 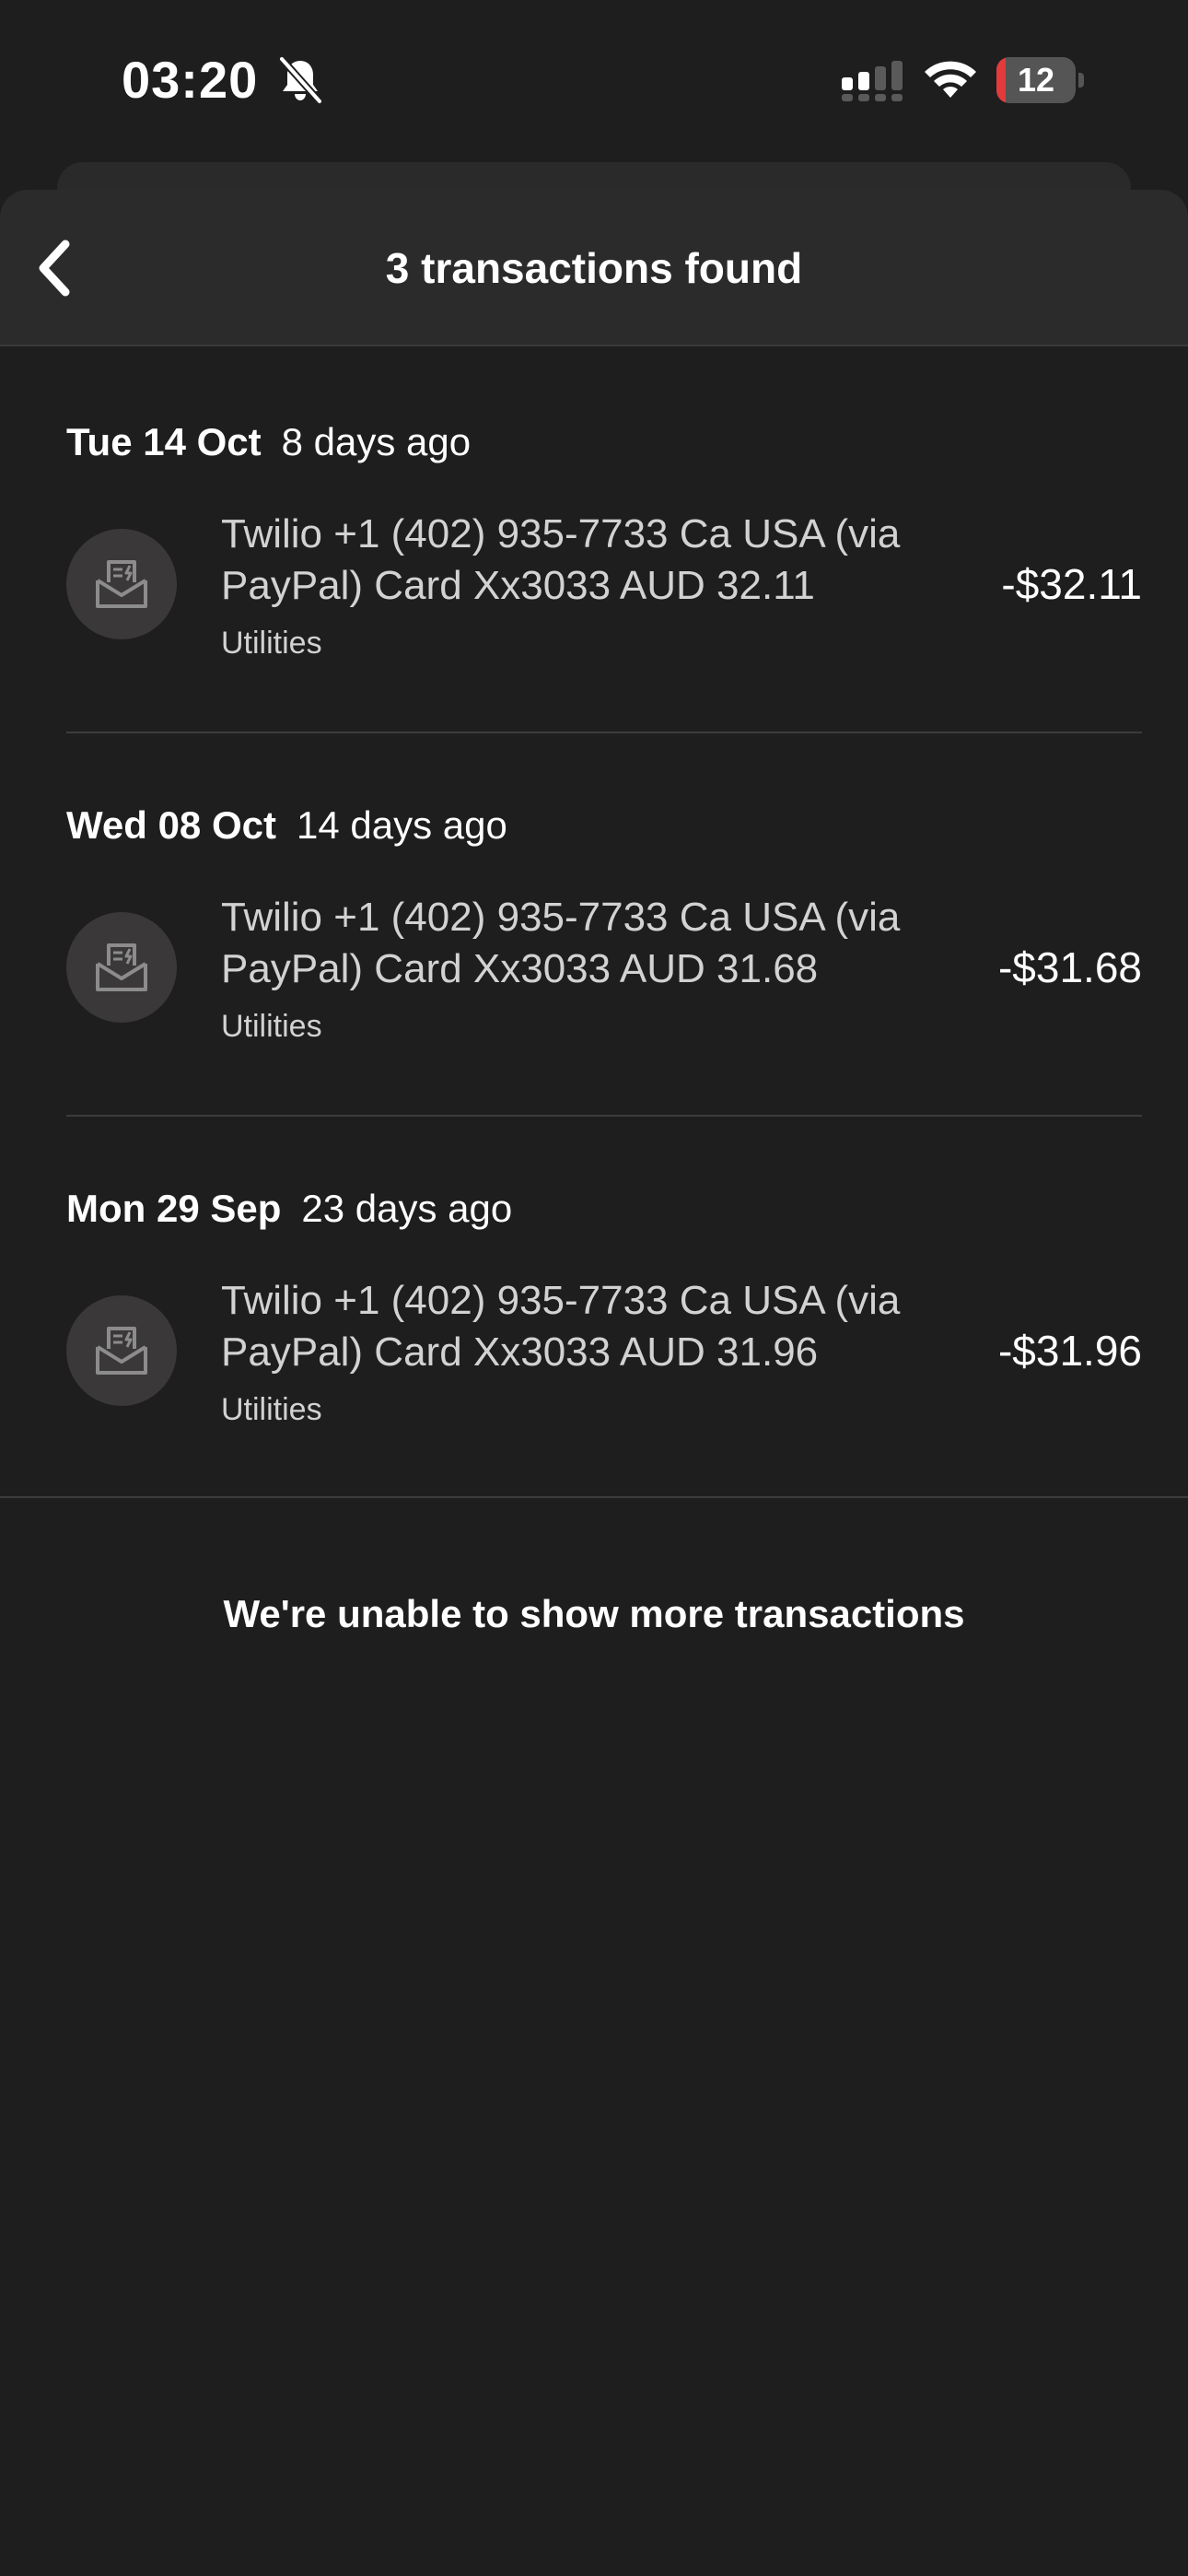 I want to click on transaction-ago: 14 days ago, so click(x=401, y=825).